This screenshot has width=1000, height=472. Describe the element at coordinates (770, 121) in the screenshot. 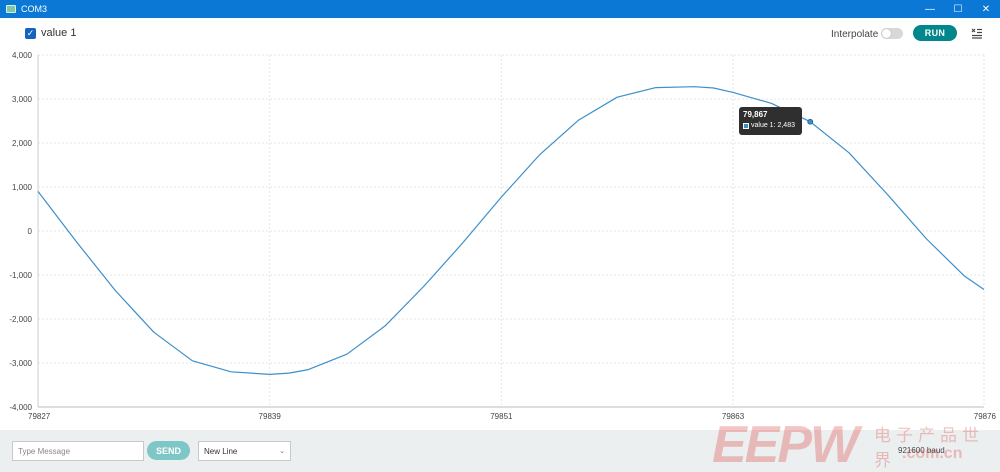

I see `data-tooltip: 79,867 value 1: 2,483` at that location.